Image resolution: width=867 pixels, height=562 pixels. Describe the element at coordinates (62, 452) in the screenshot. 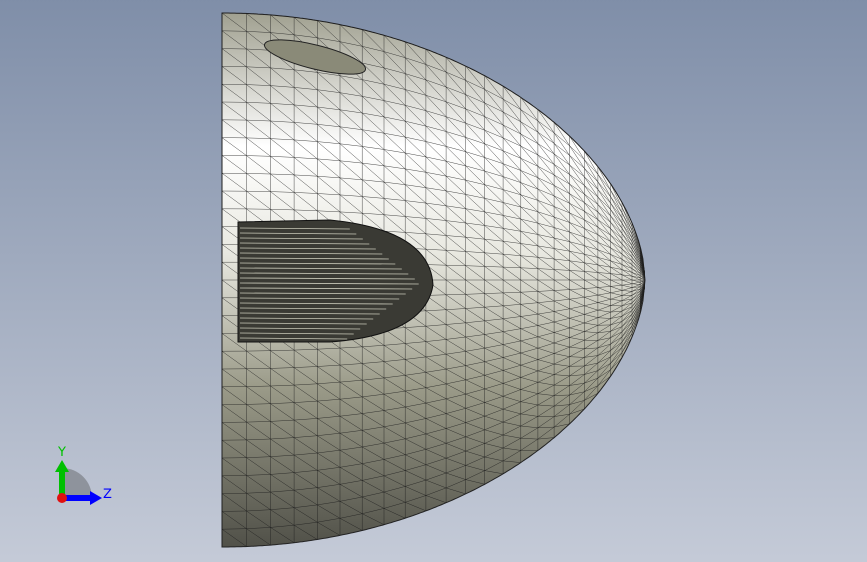

I see `axis-label: Y` at that location.